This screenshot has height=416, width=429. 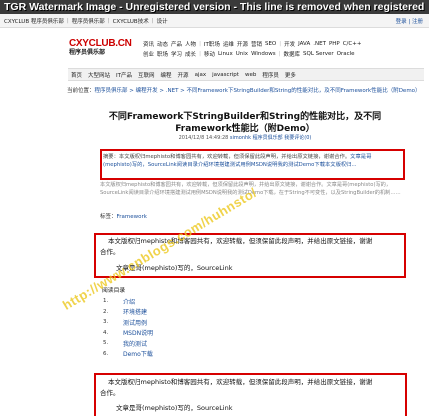 I want to click on toc-link: 测试用例, so click(x=135, y=322).